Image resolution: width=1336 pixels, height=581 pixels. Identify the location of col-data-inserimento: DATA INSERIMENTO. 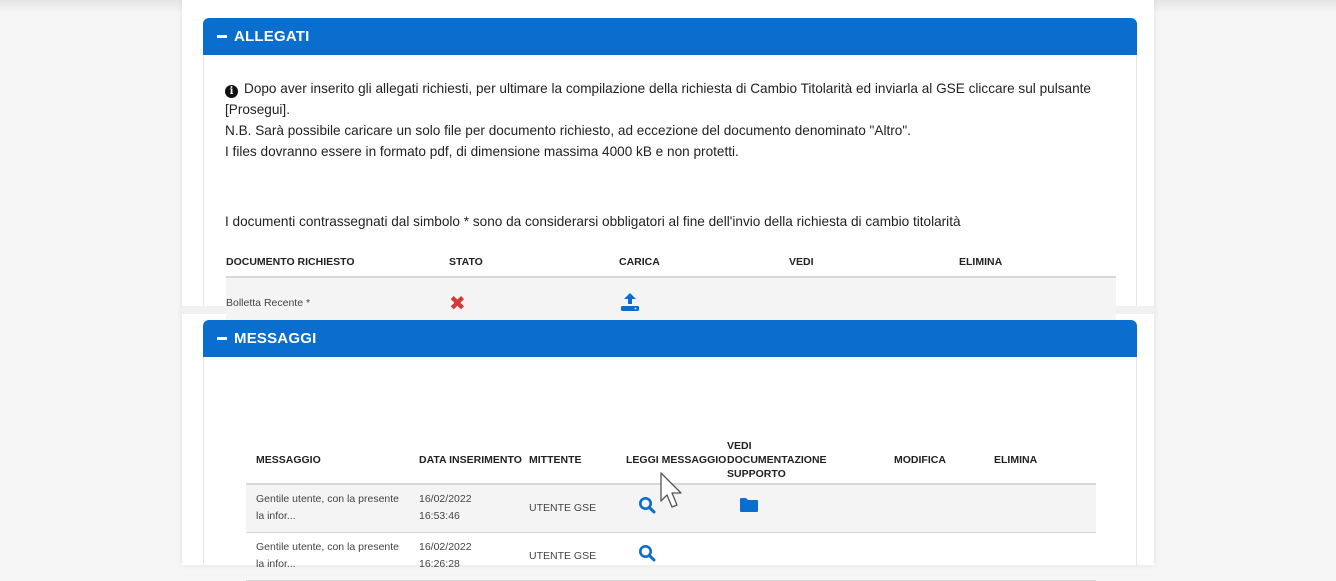
(470, 459).